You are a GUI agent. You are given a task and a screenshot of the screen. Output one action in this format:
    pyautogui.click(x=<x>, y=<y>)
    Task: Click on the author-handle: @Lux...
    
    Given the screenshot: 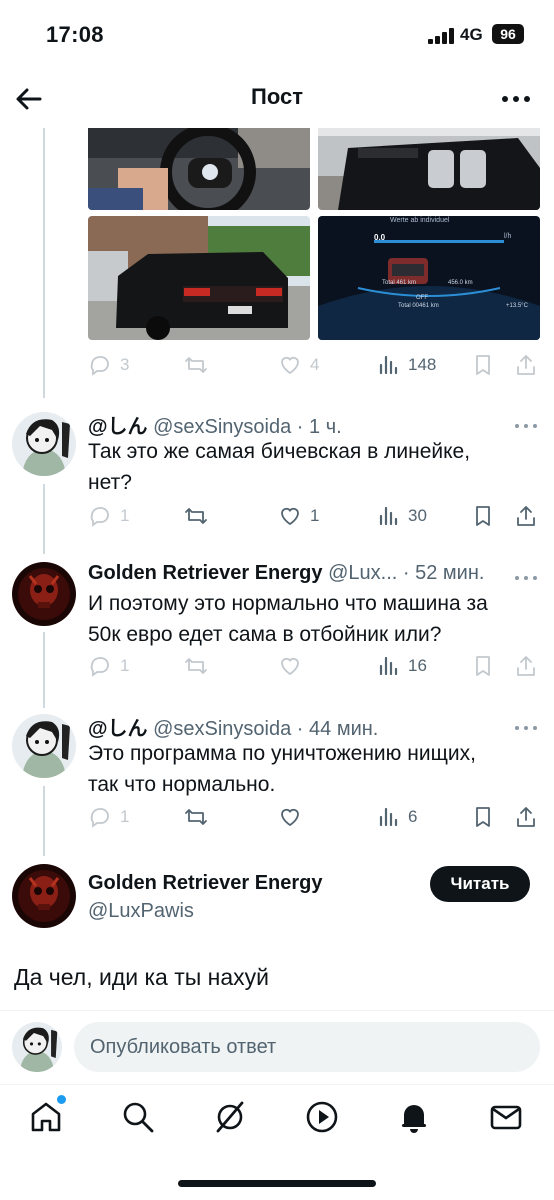 What is the action you would take?
    pyautogui.click(x=362, y=573)
    